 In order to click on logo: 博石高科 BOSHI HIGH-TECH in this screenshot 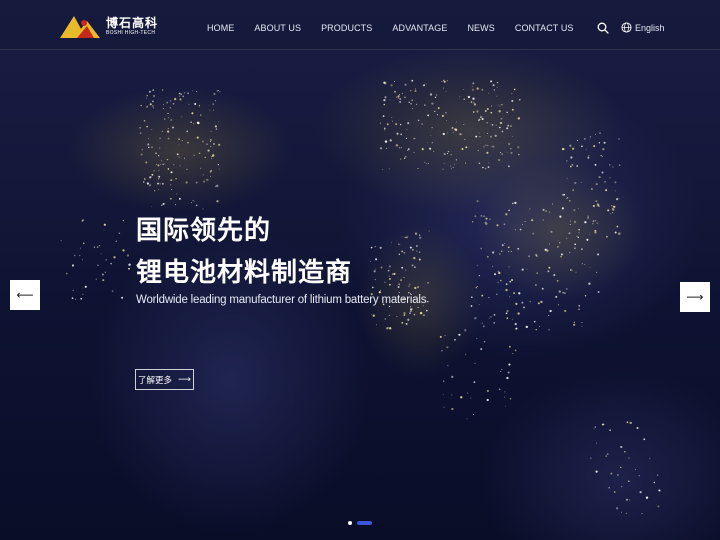, I will do `click(110, 26)`.